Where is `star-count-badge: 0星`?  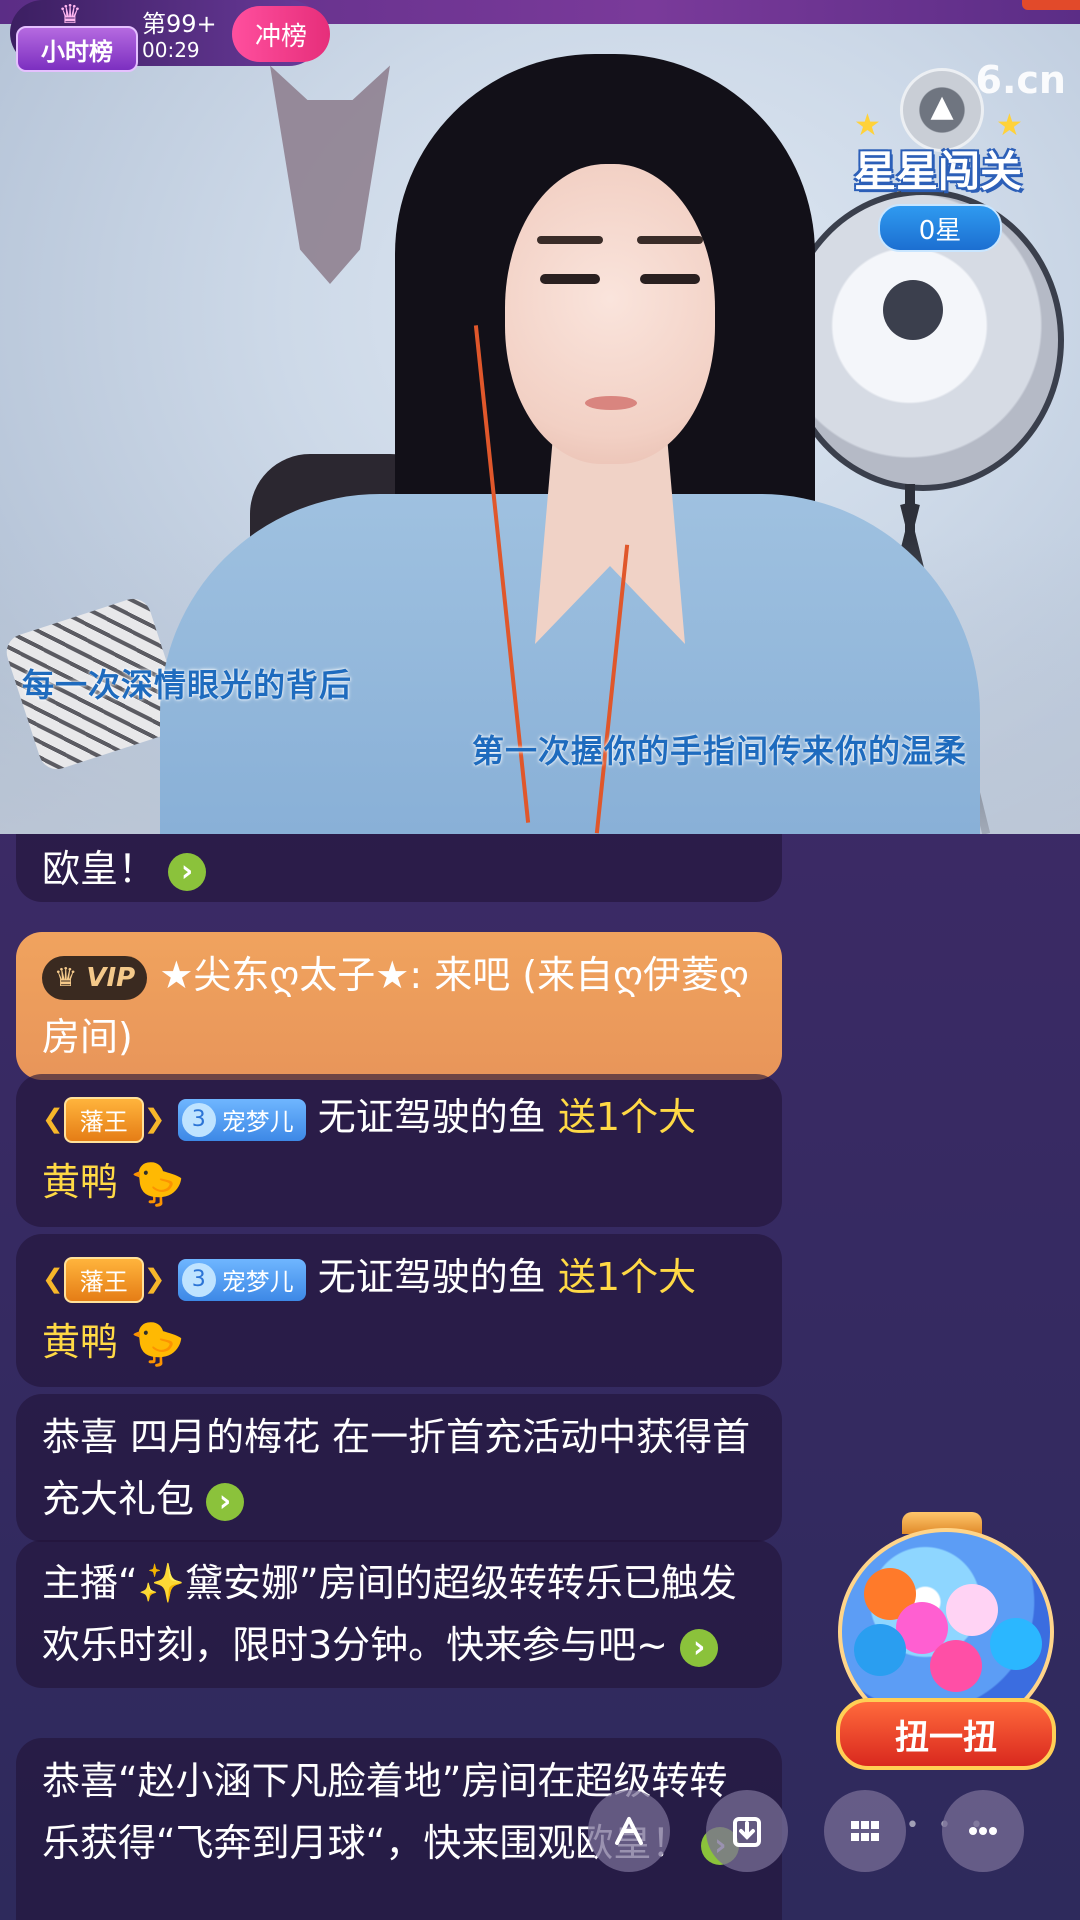 star-count-badge: 0星 is located at coordinates (940, 228).